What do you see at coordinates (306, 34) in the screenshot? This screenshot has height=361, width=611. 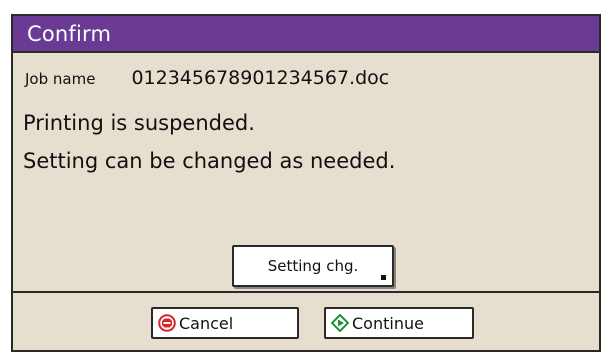 I see `title-bar: Confirm` at bounding box center [306, 34].